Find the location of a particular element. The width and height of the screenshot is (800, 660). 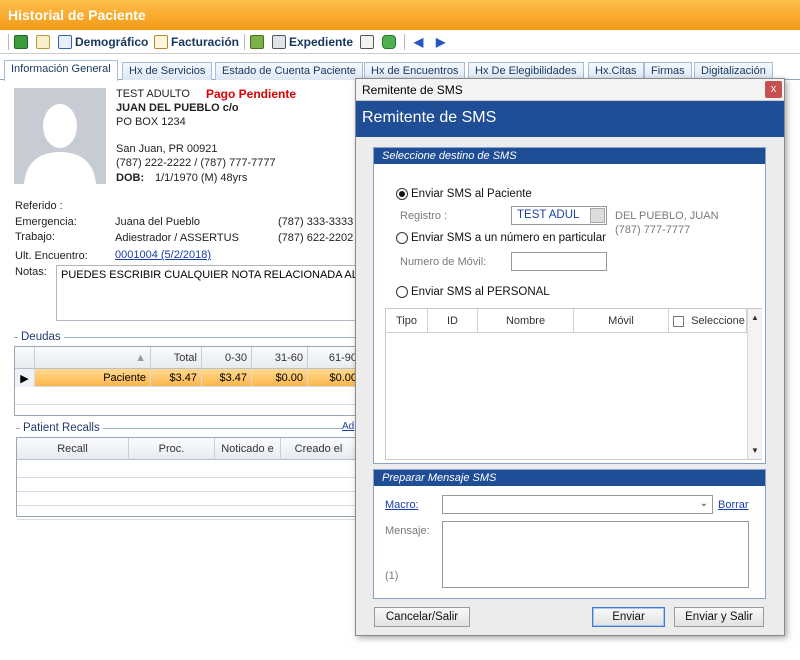

mensaje-group-title: Preparar Mensaje SMS is located at coordinates (569, 478).